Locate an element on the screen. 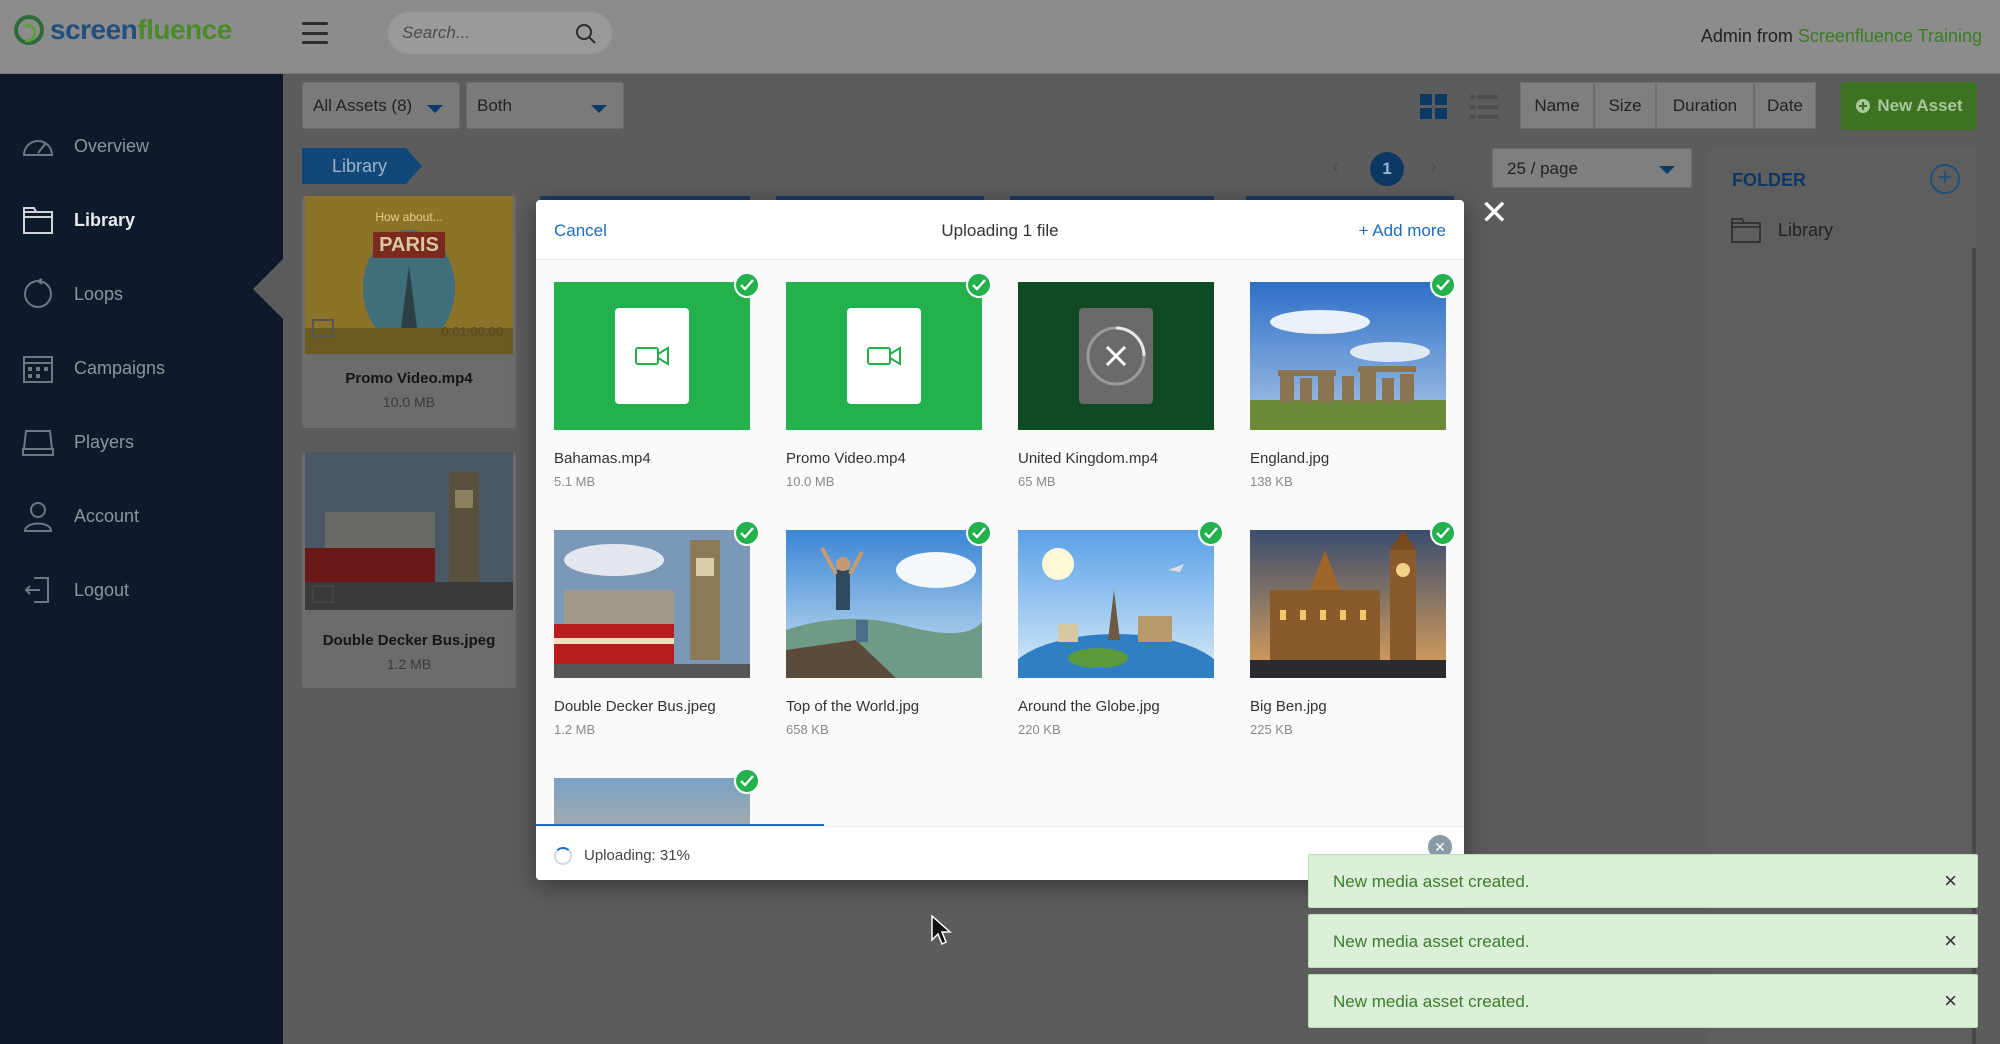 This screenshot has height=1044, width=2000. upload-status-text: Uploading: 31% is located at coordinates (637, 855).